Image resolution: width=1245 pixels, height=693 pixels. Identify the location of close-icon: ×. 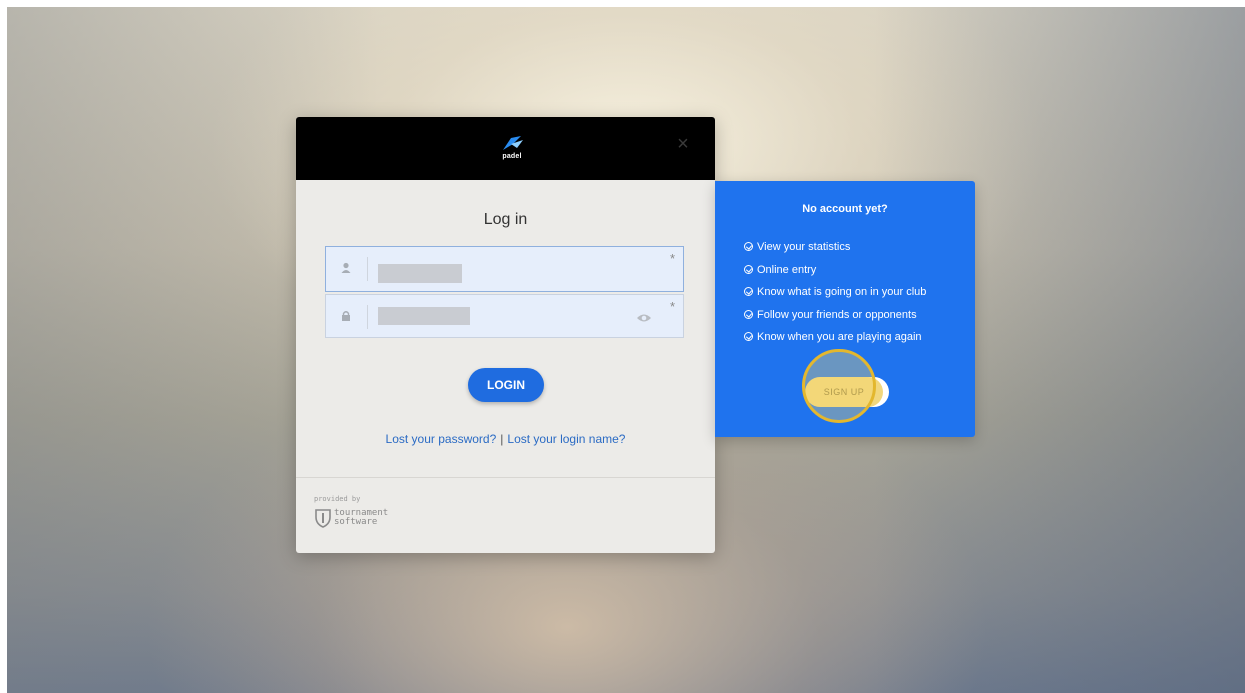
(683, 144).